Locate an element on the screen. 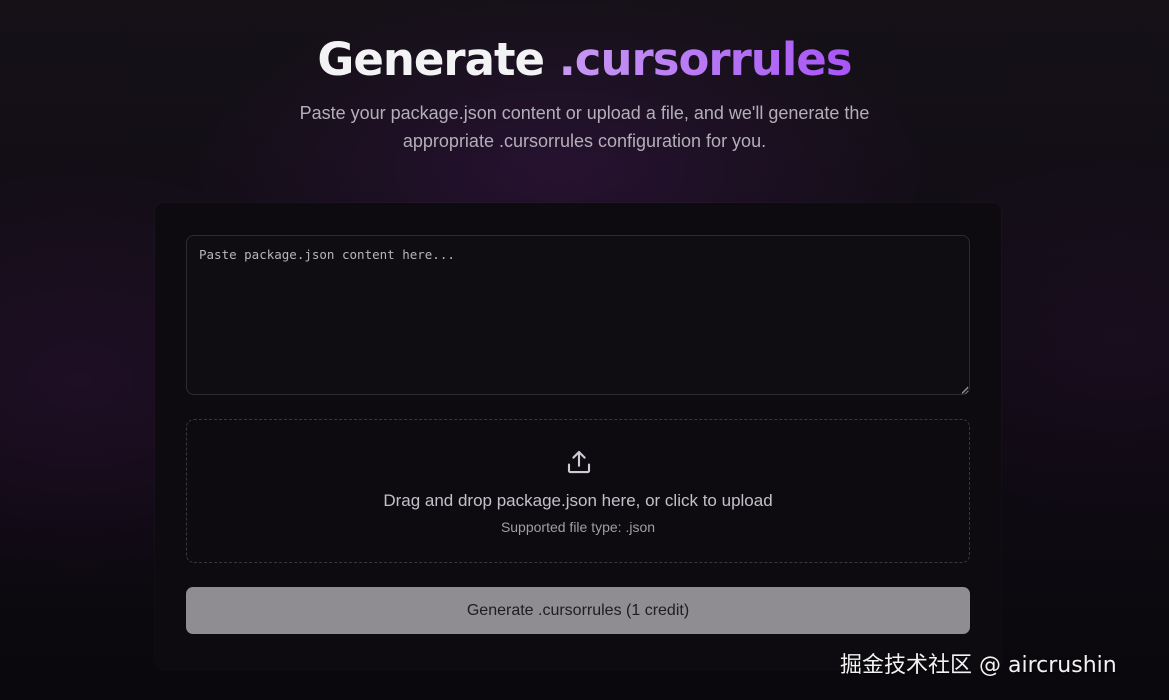 The width and height of the screenshot is (1169, 700). watermark: 掘金技术社区 @ aircrushin is located at coordinates (978, 665).